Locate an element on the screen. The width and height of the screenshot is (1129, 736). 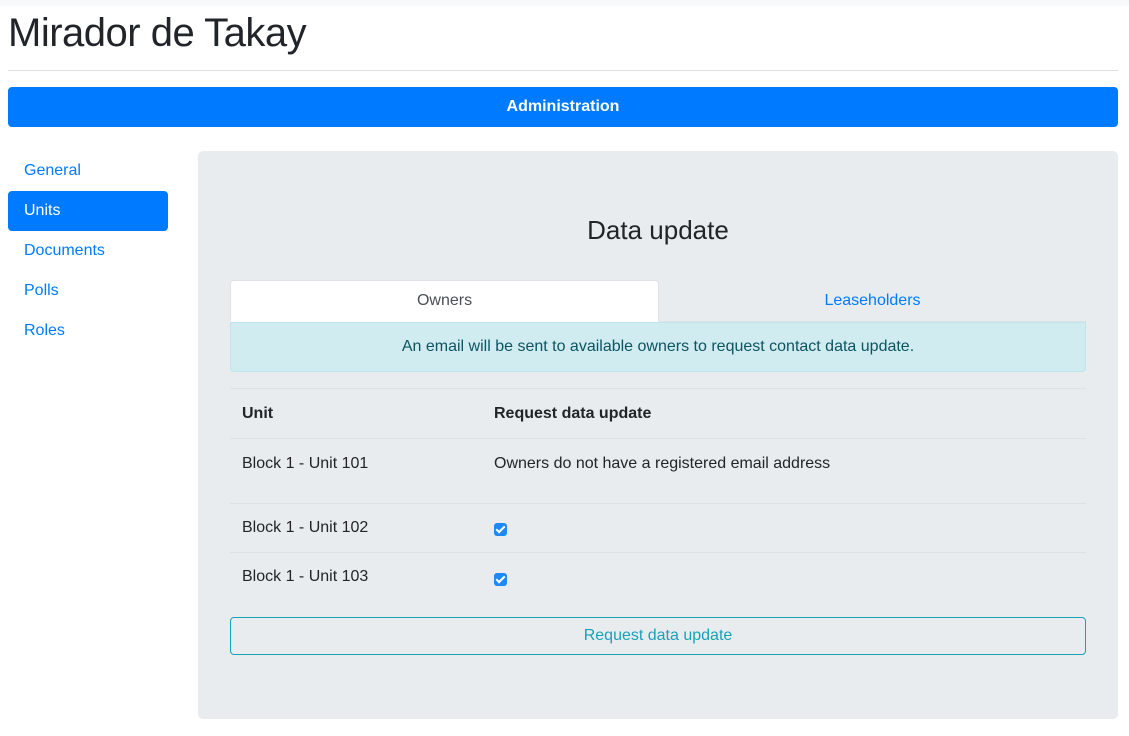
title-divider is located at coordinates (563, 70).